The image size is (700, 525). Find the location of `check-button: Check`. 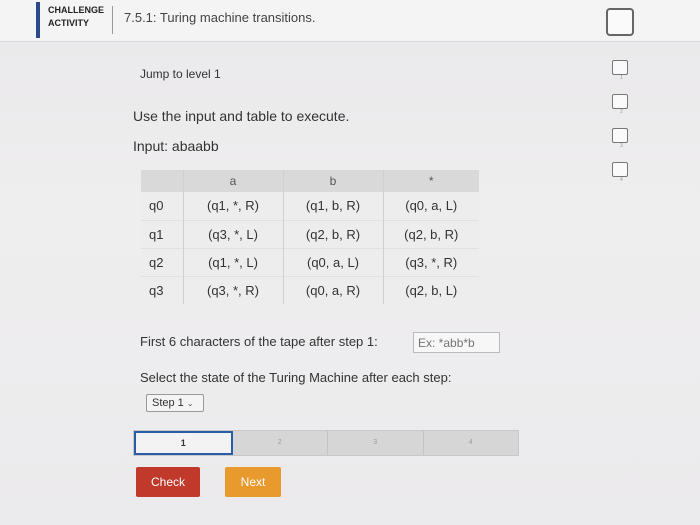

check-button: Check is located at coordinates (168, 482).